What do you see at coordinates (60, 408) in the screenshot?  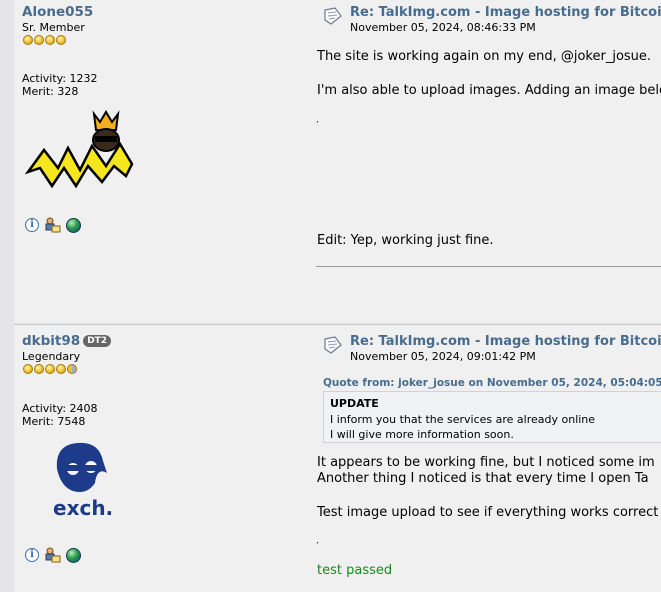 I see `activity-count: Activity: 2408` at bounding box center [60, 408].